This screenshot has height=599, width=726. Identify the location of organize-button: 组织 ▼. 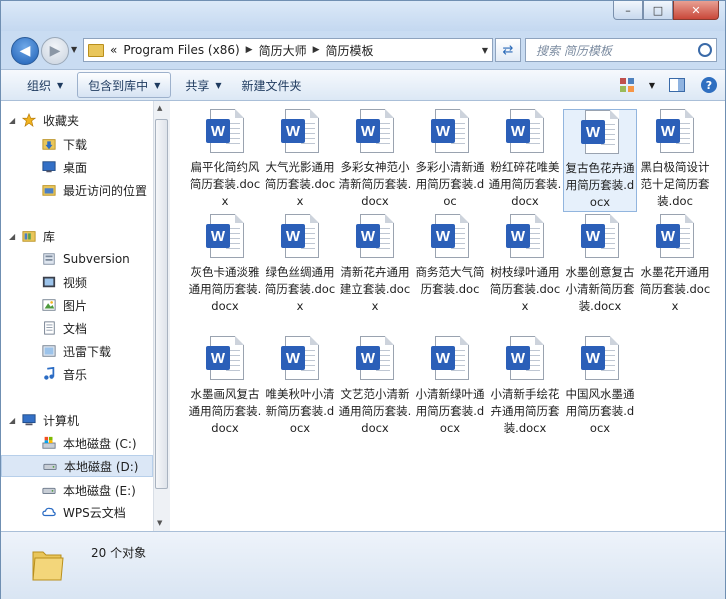
(37, 85).